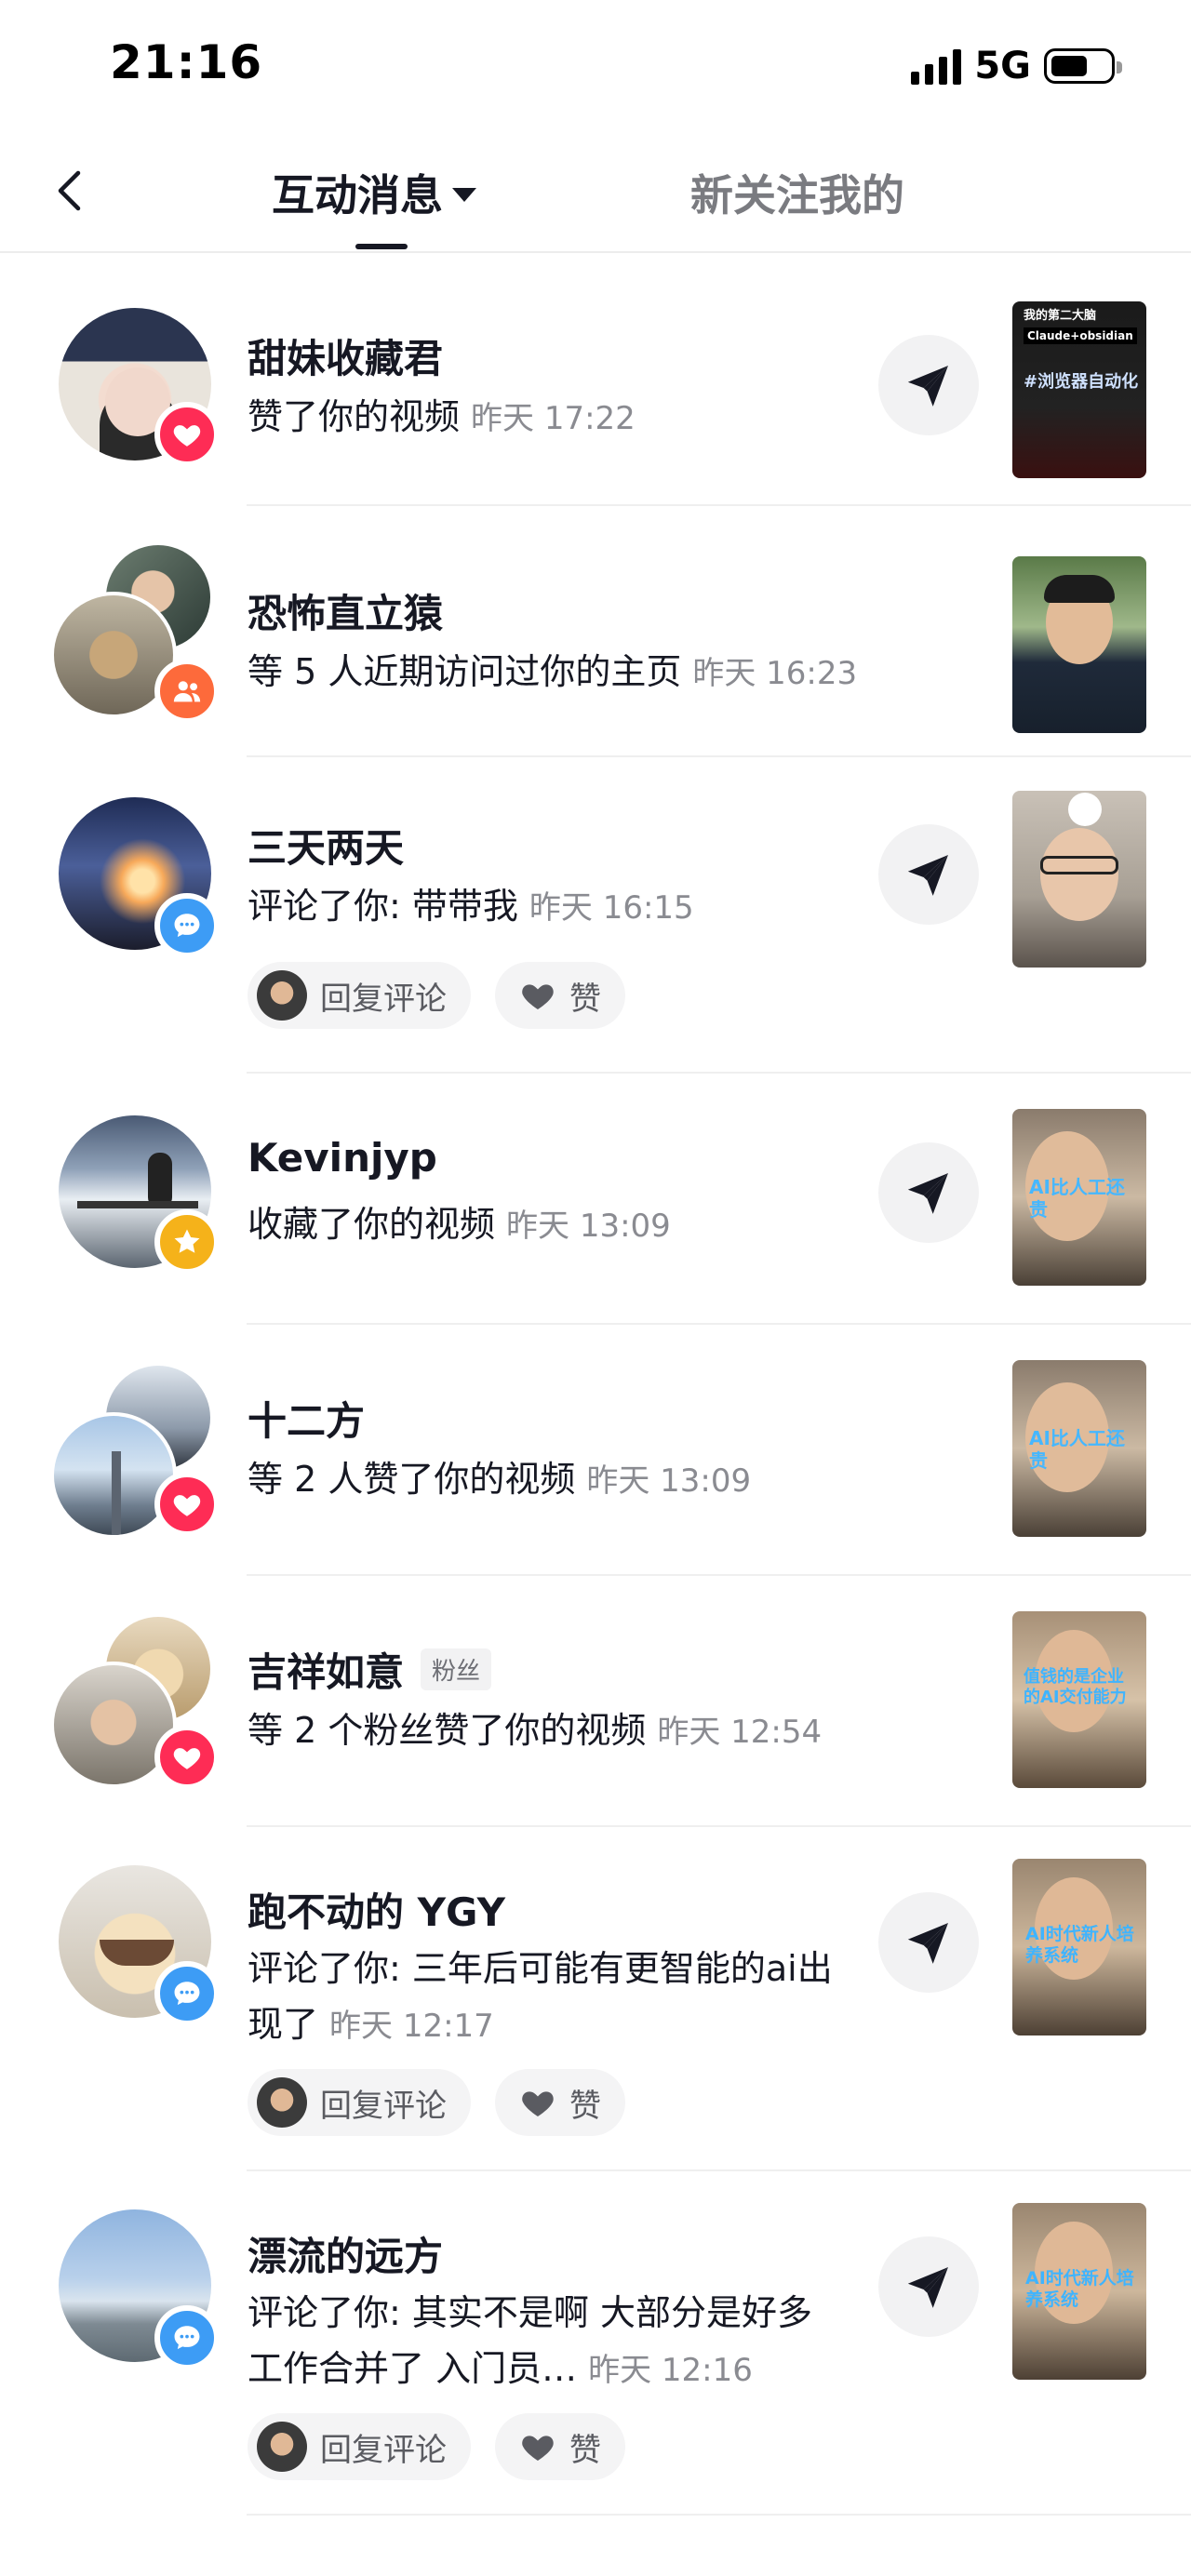  Describe the element at coordinates (376, 1910) in the screenshot. I see `user-name: 跑不动的 YGY` at that location.